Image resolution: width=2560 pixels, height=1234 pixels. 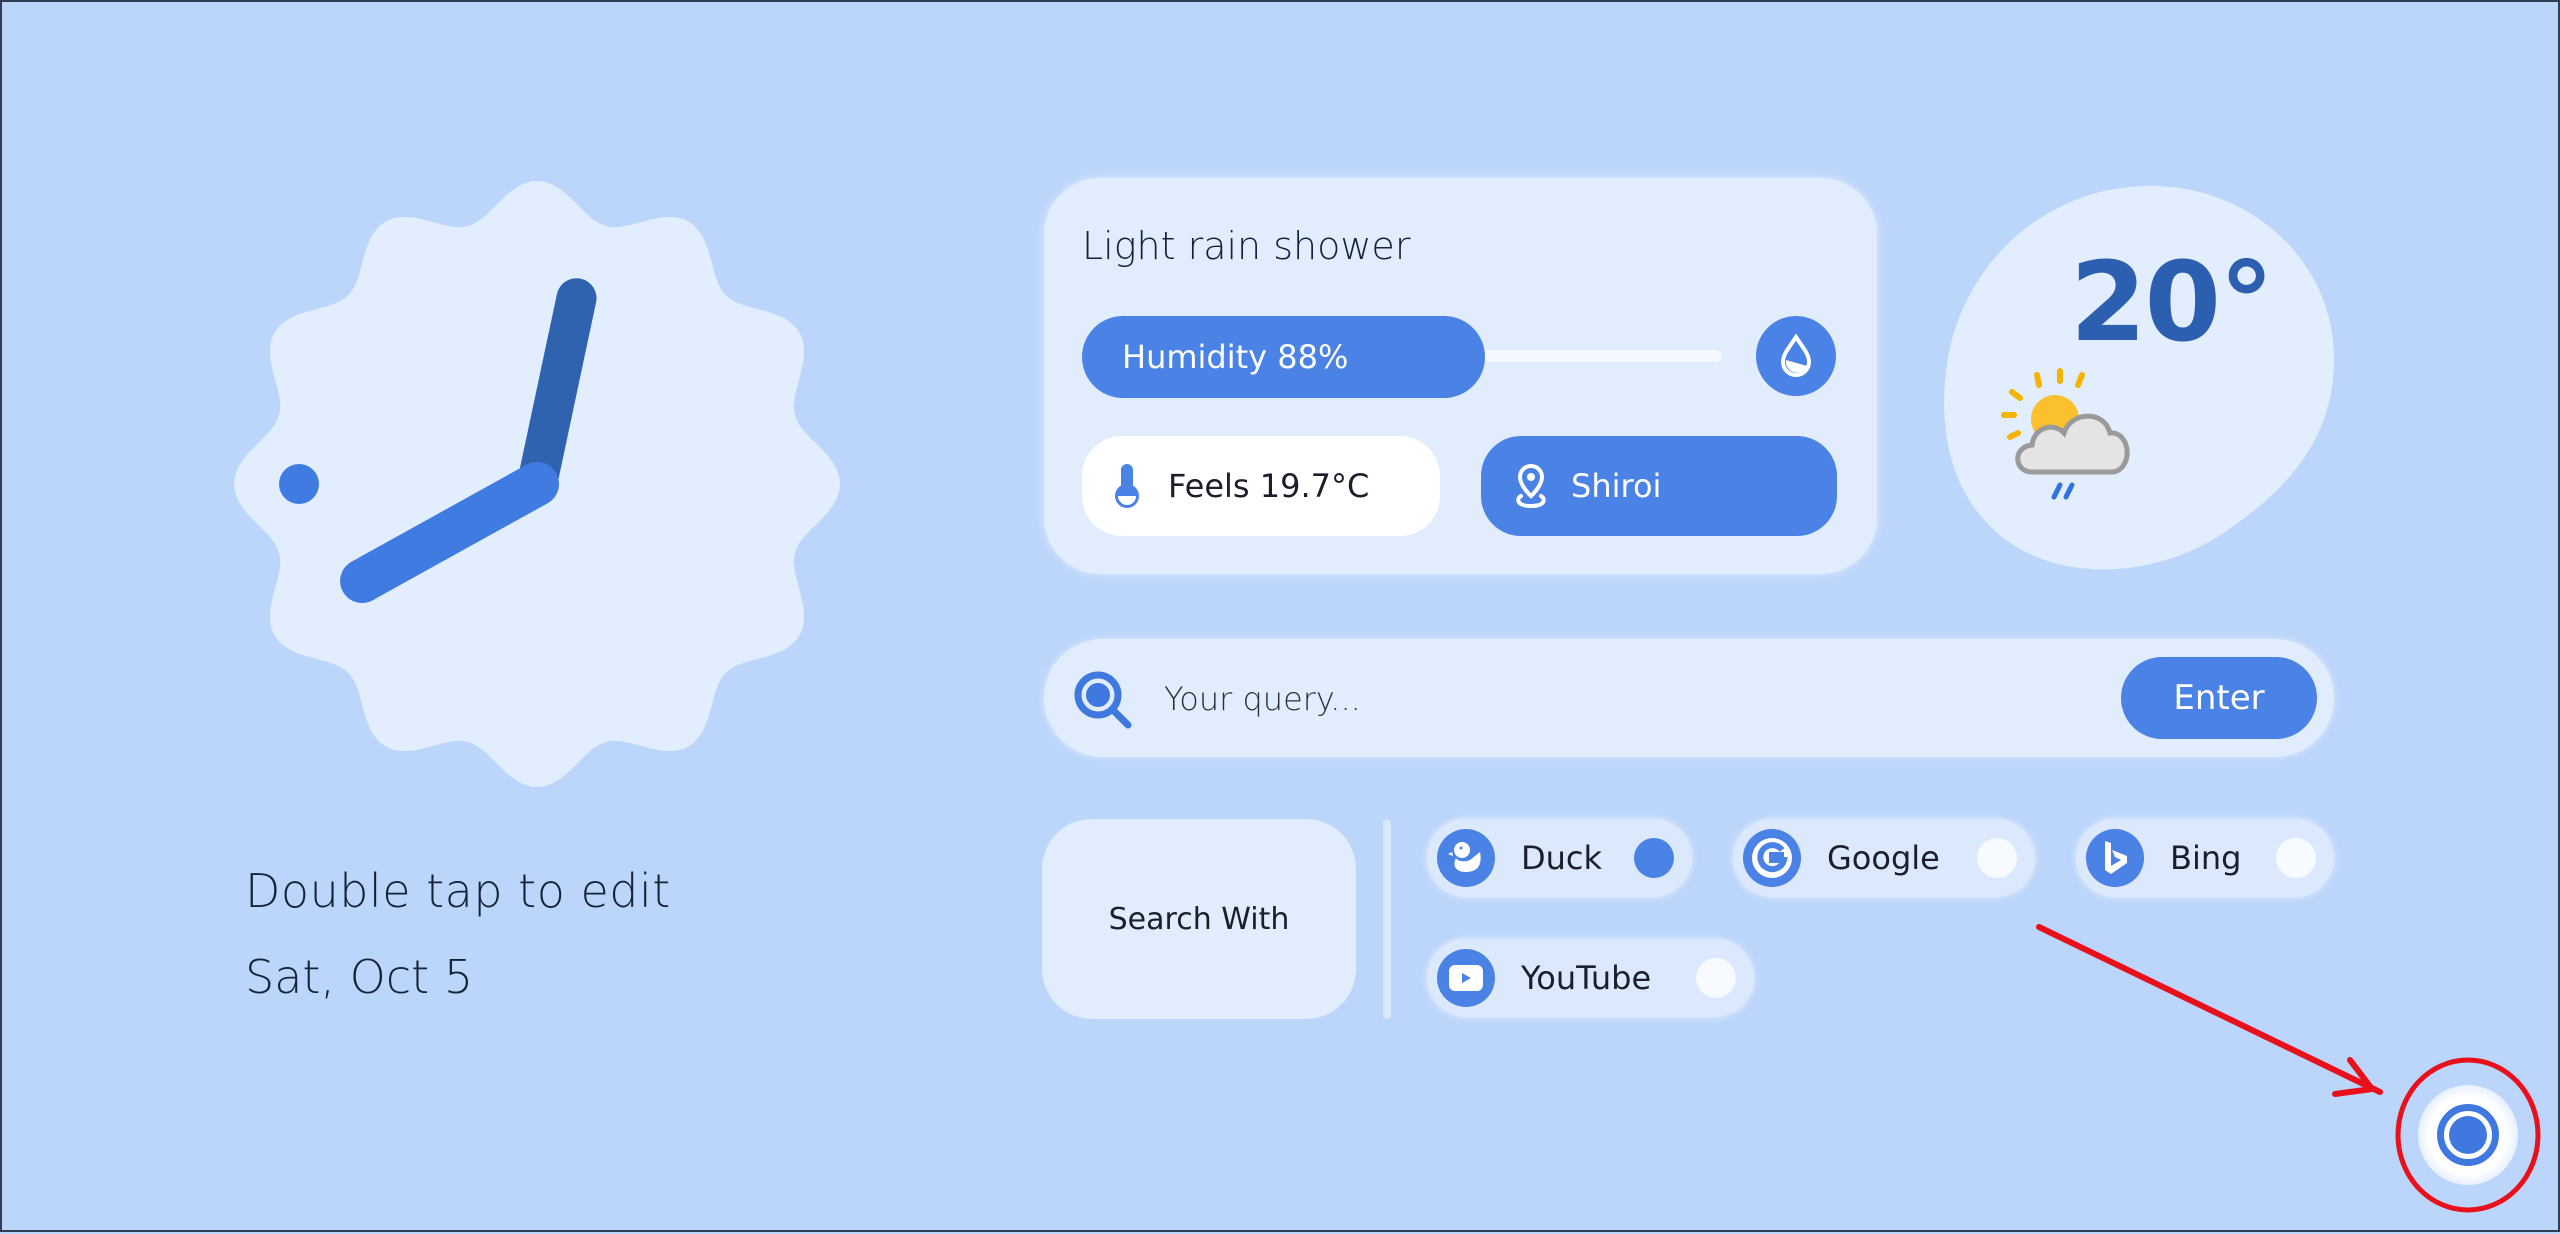 I want to click on humidity-bar: Humidity 88%, so click(x=1402, y=357).